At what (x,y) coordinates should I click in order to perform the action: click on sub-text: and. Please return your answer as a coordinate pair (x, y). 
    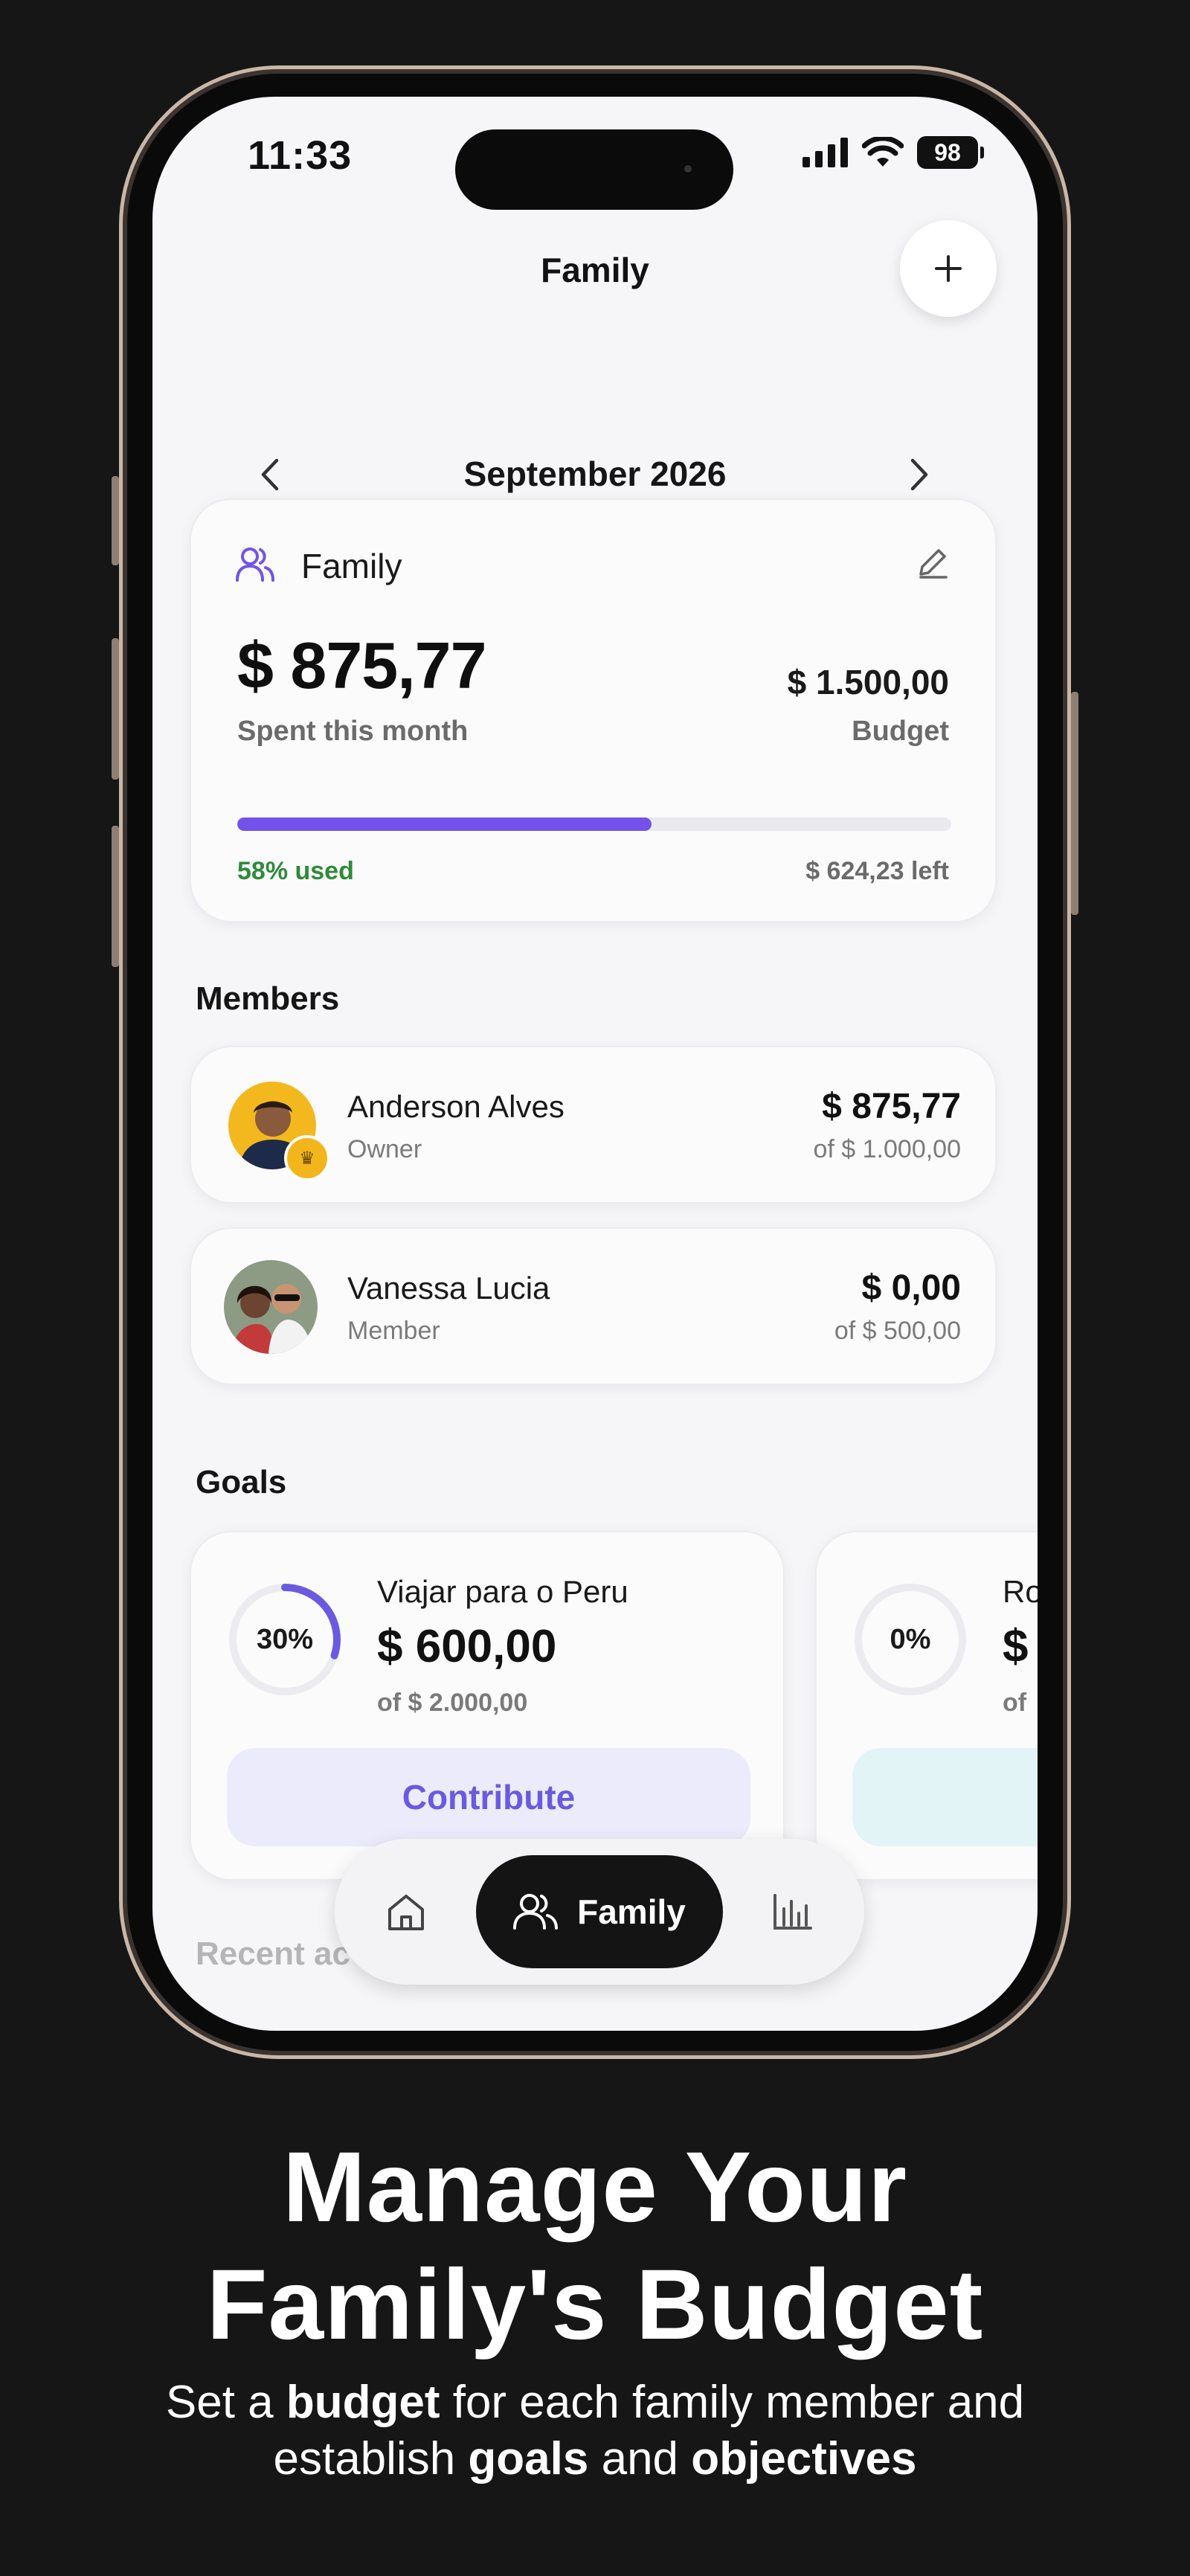
    Looking at the image, I should click on (640, 2459).